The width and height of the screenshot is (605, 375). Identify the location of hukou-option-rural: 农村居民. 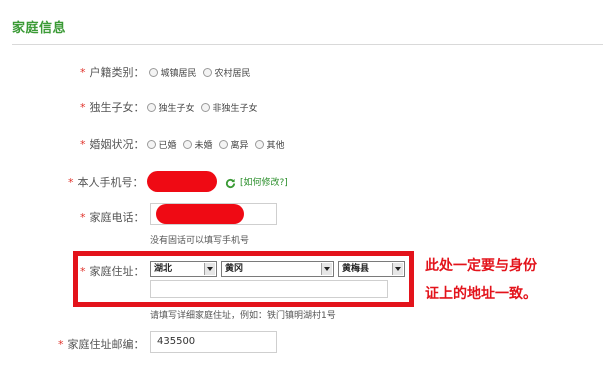
(226, 72).